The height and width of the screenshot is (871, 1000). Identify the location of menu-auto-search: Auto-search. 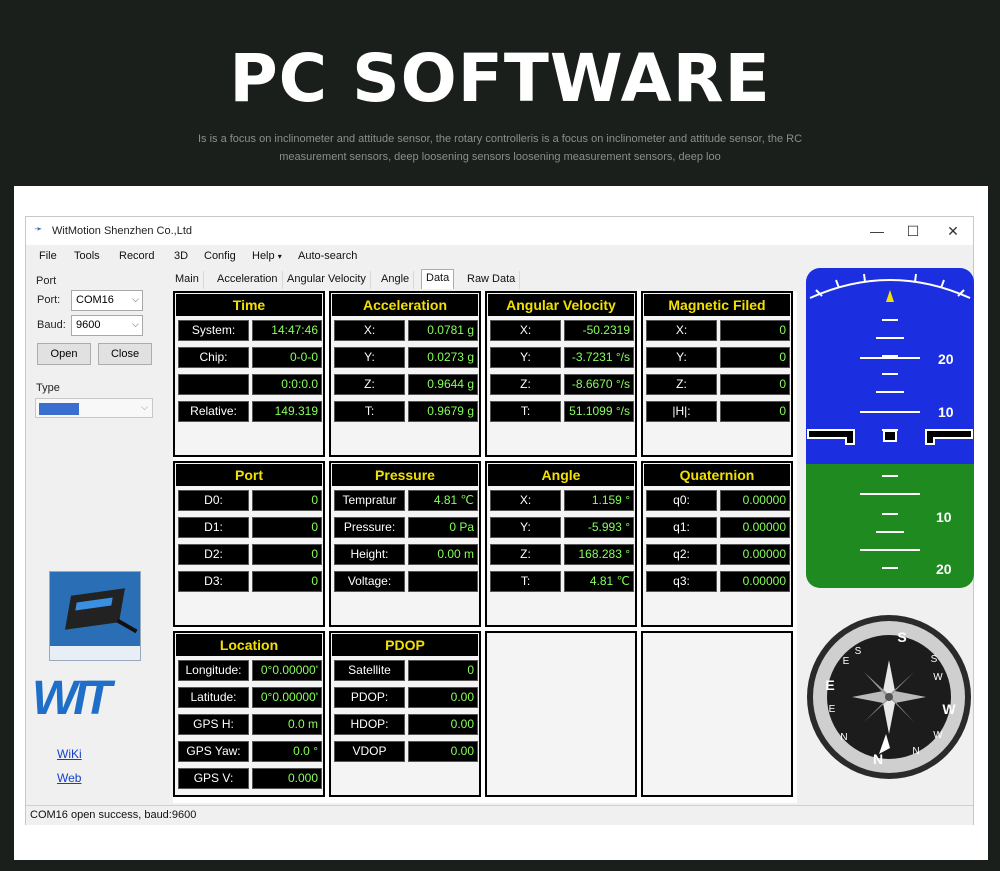
(327, 256).